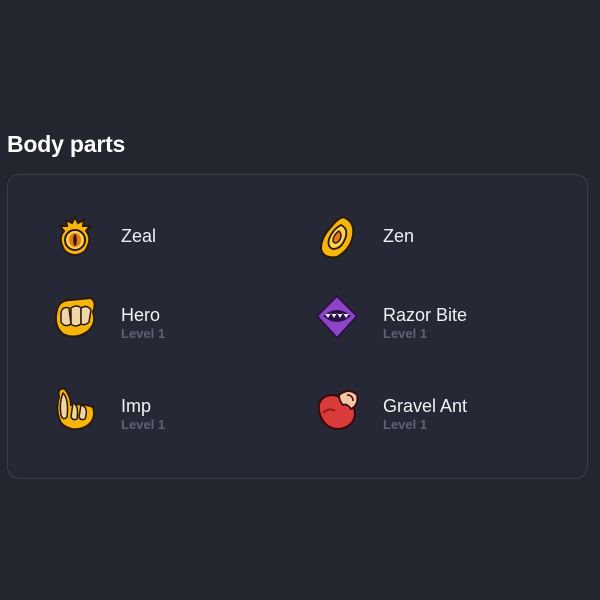  I want to click on body-part-gravel-ant: Gravel Ant Level 1, so click(434, 413).